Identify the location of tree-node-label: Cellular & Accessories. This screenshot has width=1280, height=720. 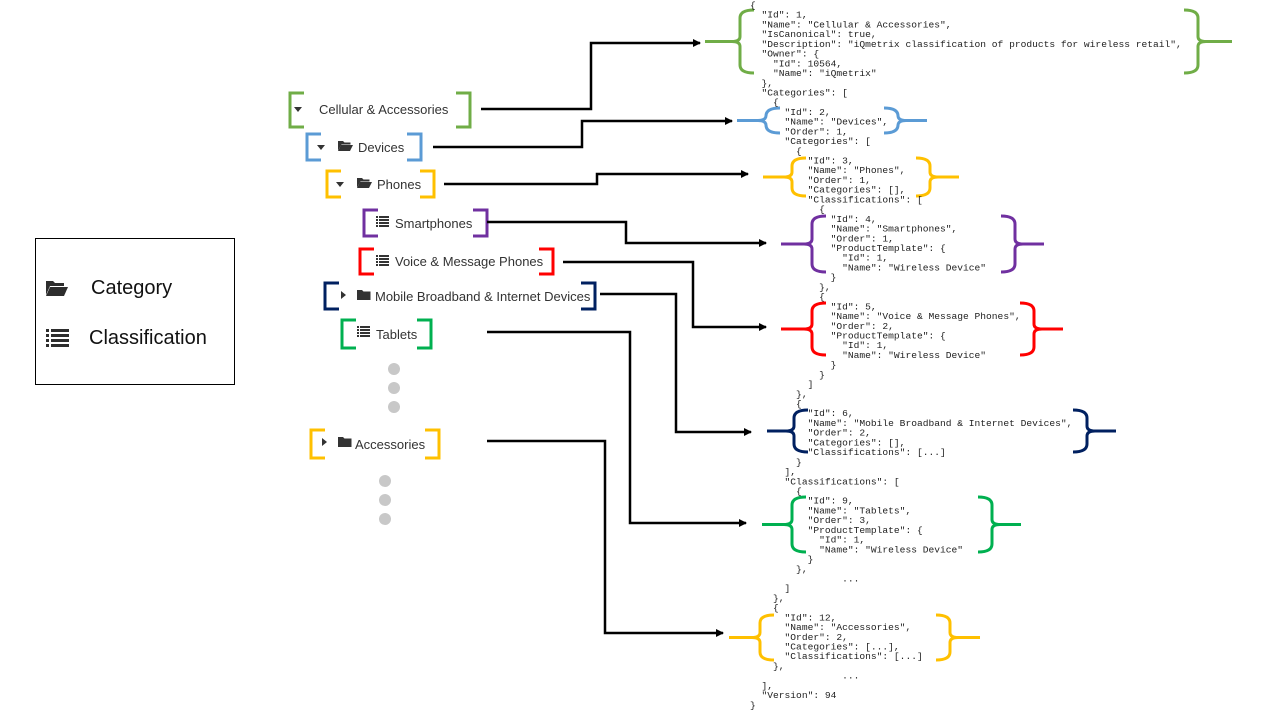
(384, 109).